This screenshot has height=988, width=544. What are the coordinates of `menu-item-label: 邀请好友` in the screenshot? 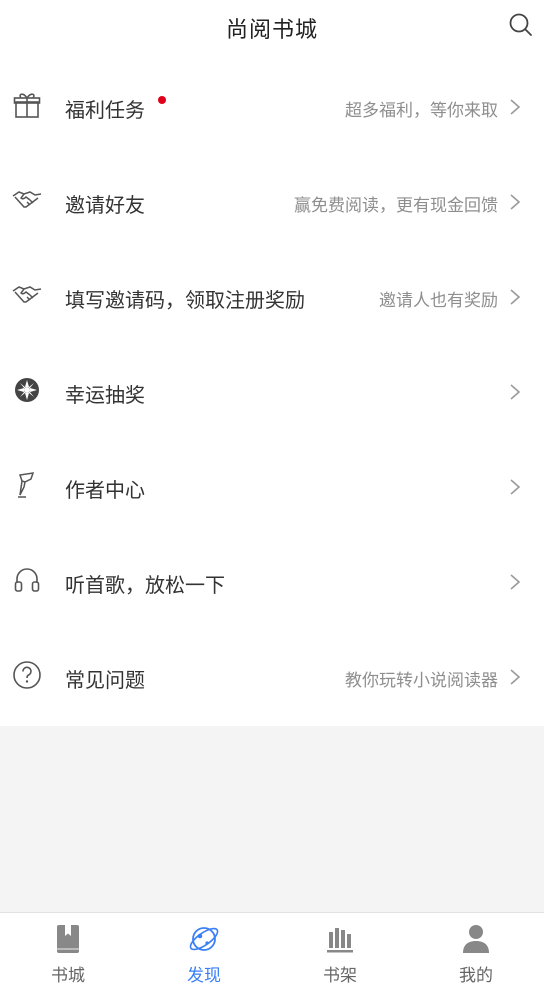 It's located at (105, 205).